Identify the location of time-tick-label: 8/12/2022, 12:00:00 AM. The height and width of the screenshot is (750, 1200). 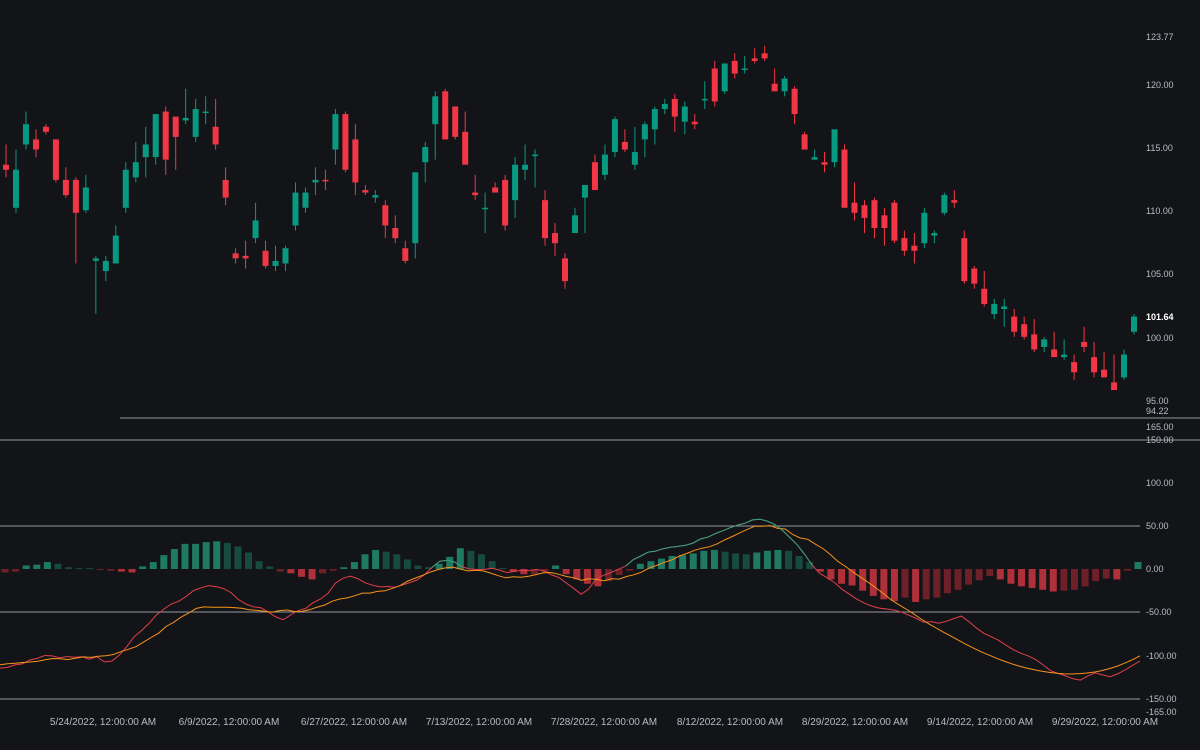
(730, 722).